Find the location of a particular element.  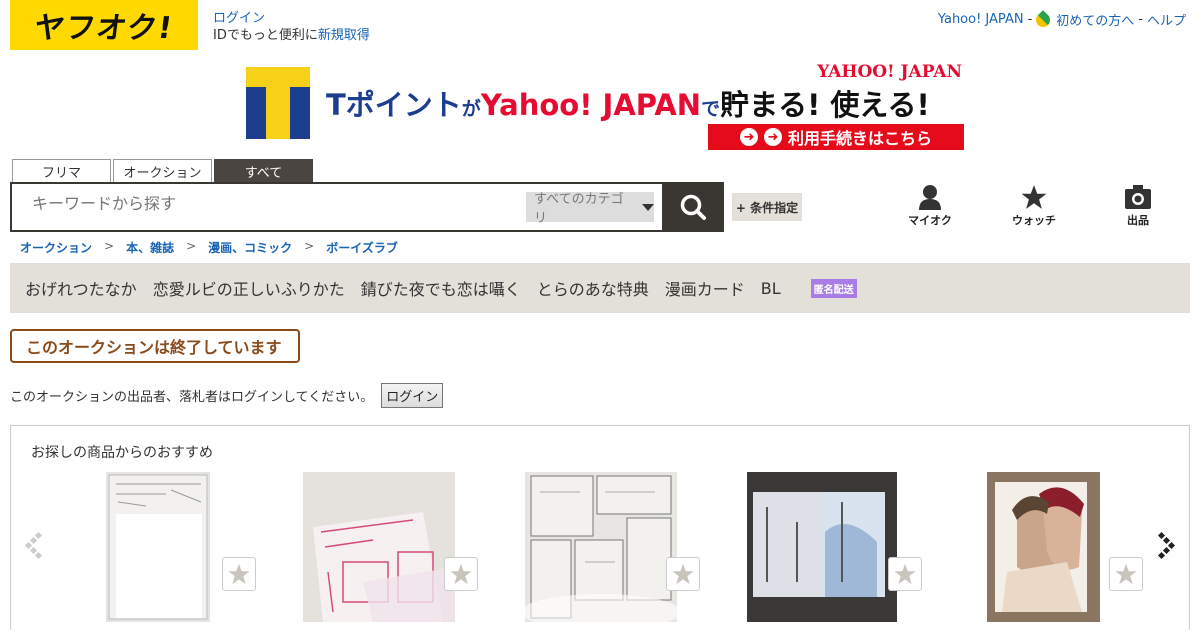

auction-ended-notice: このオークションは終了しています is located at coordinates (155, 346).